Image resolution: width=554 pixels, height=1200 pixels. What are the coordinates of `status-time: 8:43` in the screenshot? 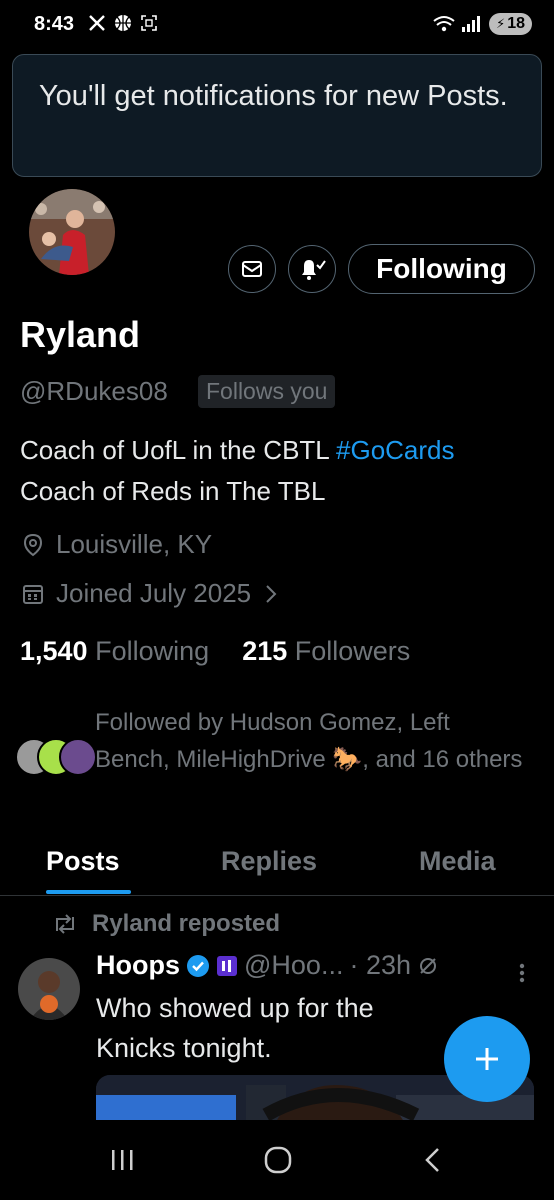 It's located at (54, 24).